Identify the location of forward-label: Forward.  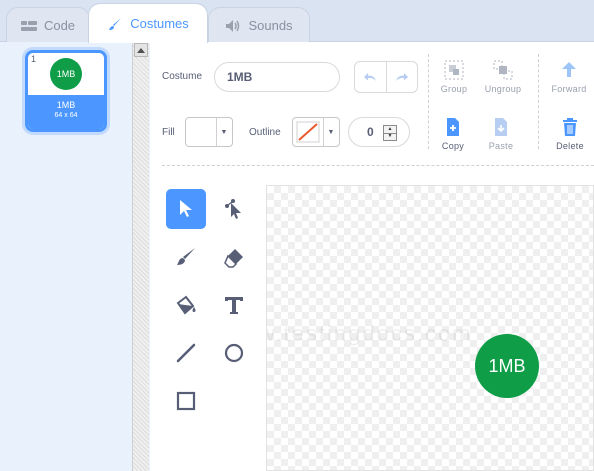
(569, 89).